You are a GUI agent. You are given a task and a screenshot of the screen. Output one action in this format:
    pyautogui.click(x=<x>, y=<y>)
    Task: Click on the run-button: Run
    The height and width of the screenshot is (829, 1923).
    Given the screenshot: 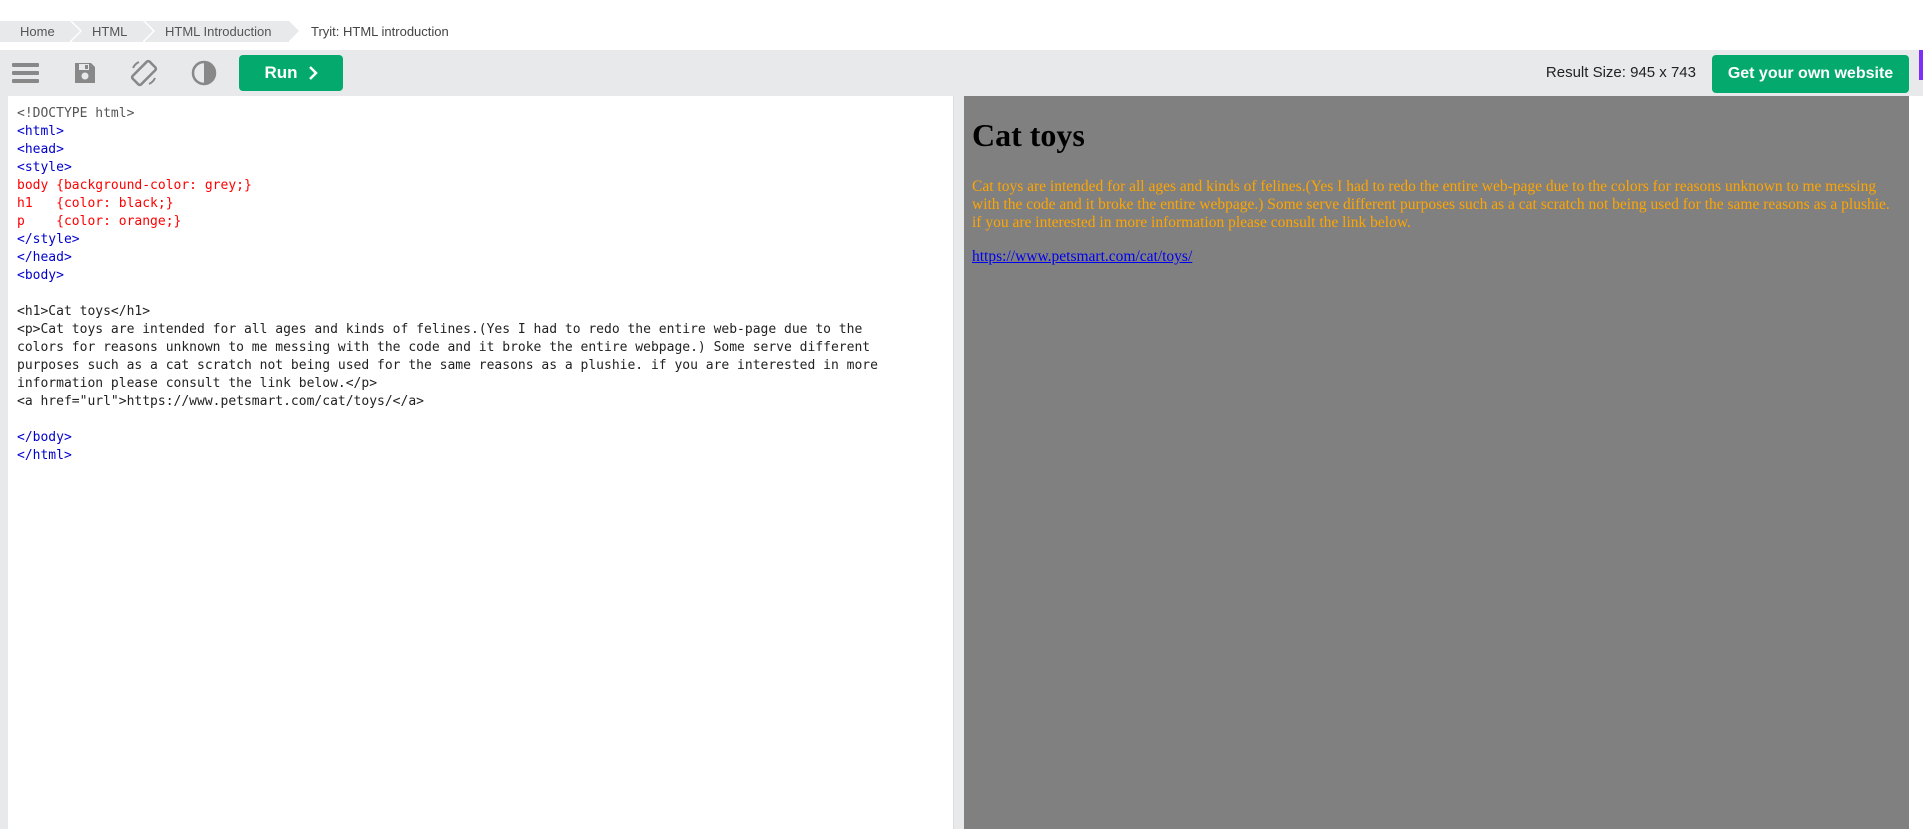 What is the action you would take?
    pyautogui.click(x=291, y=73)
    